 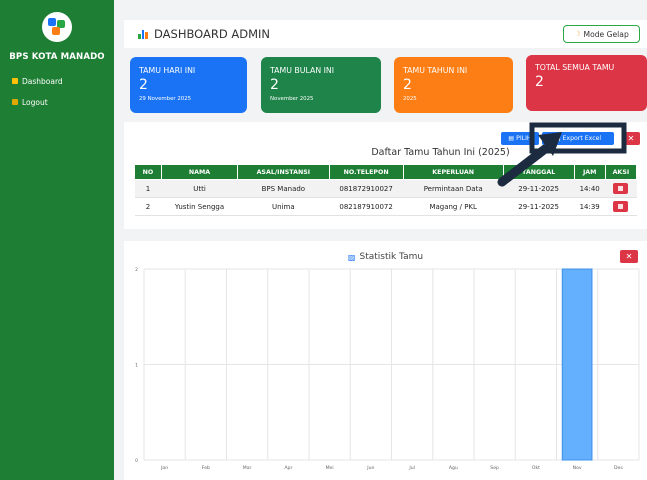 I want to click on bps-logo, so click(x=57, y=27).